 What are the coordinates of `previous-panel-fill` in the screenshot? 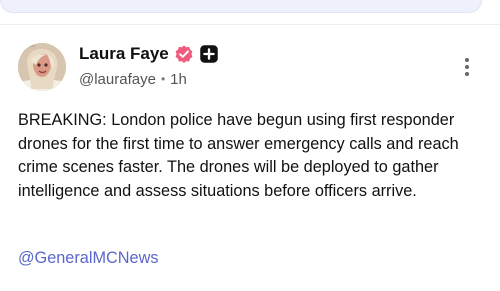 It's located at (241, 6).